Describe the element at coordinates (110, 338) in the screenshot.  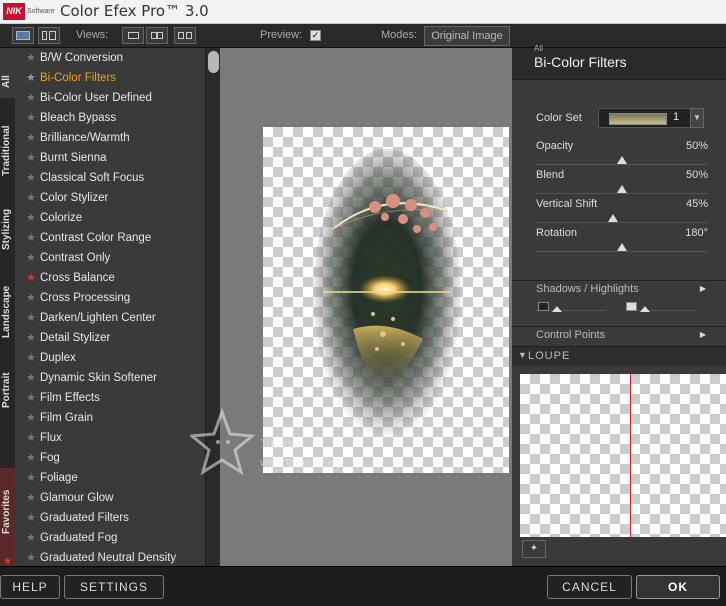
I see `filter-item: ★ Detail Stylizer` at that location.